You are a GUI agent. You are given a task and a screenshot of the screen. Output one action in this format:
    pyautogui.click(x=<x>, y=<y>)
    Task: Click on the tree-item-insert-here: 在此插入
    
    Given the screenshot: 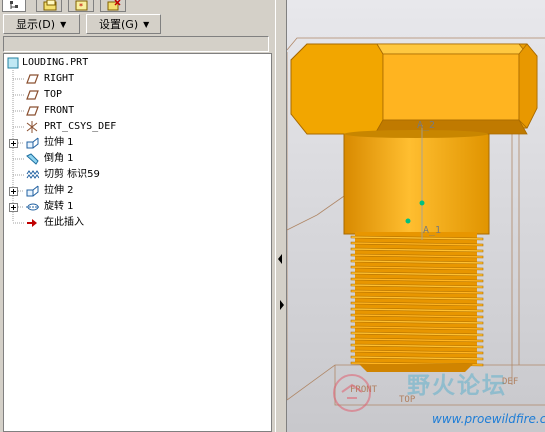 What is the action you would take?
    pyautogui.click(x=134, y=223)
    